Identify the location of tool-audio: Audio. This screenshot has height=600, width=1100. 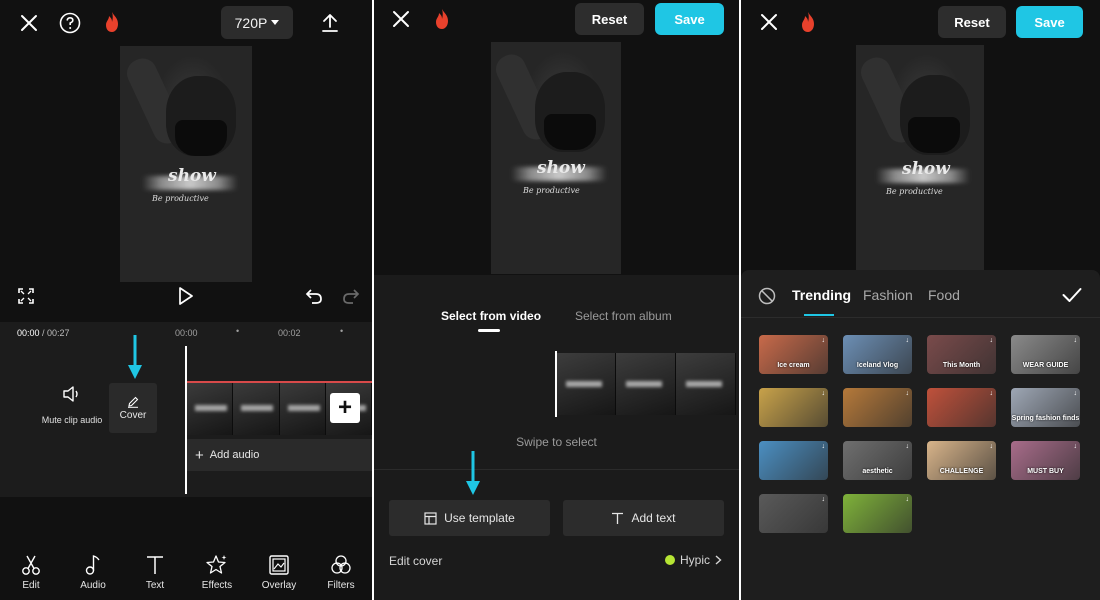
(93, 574).